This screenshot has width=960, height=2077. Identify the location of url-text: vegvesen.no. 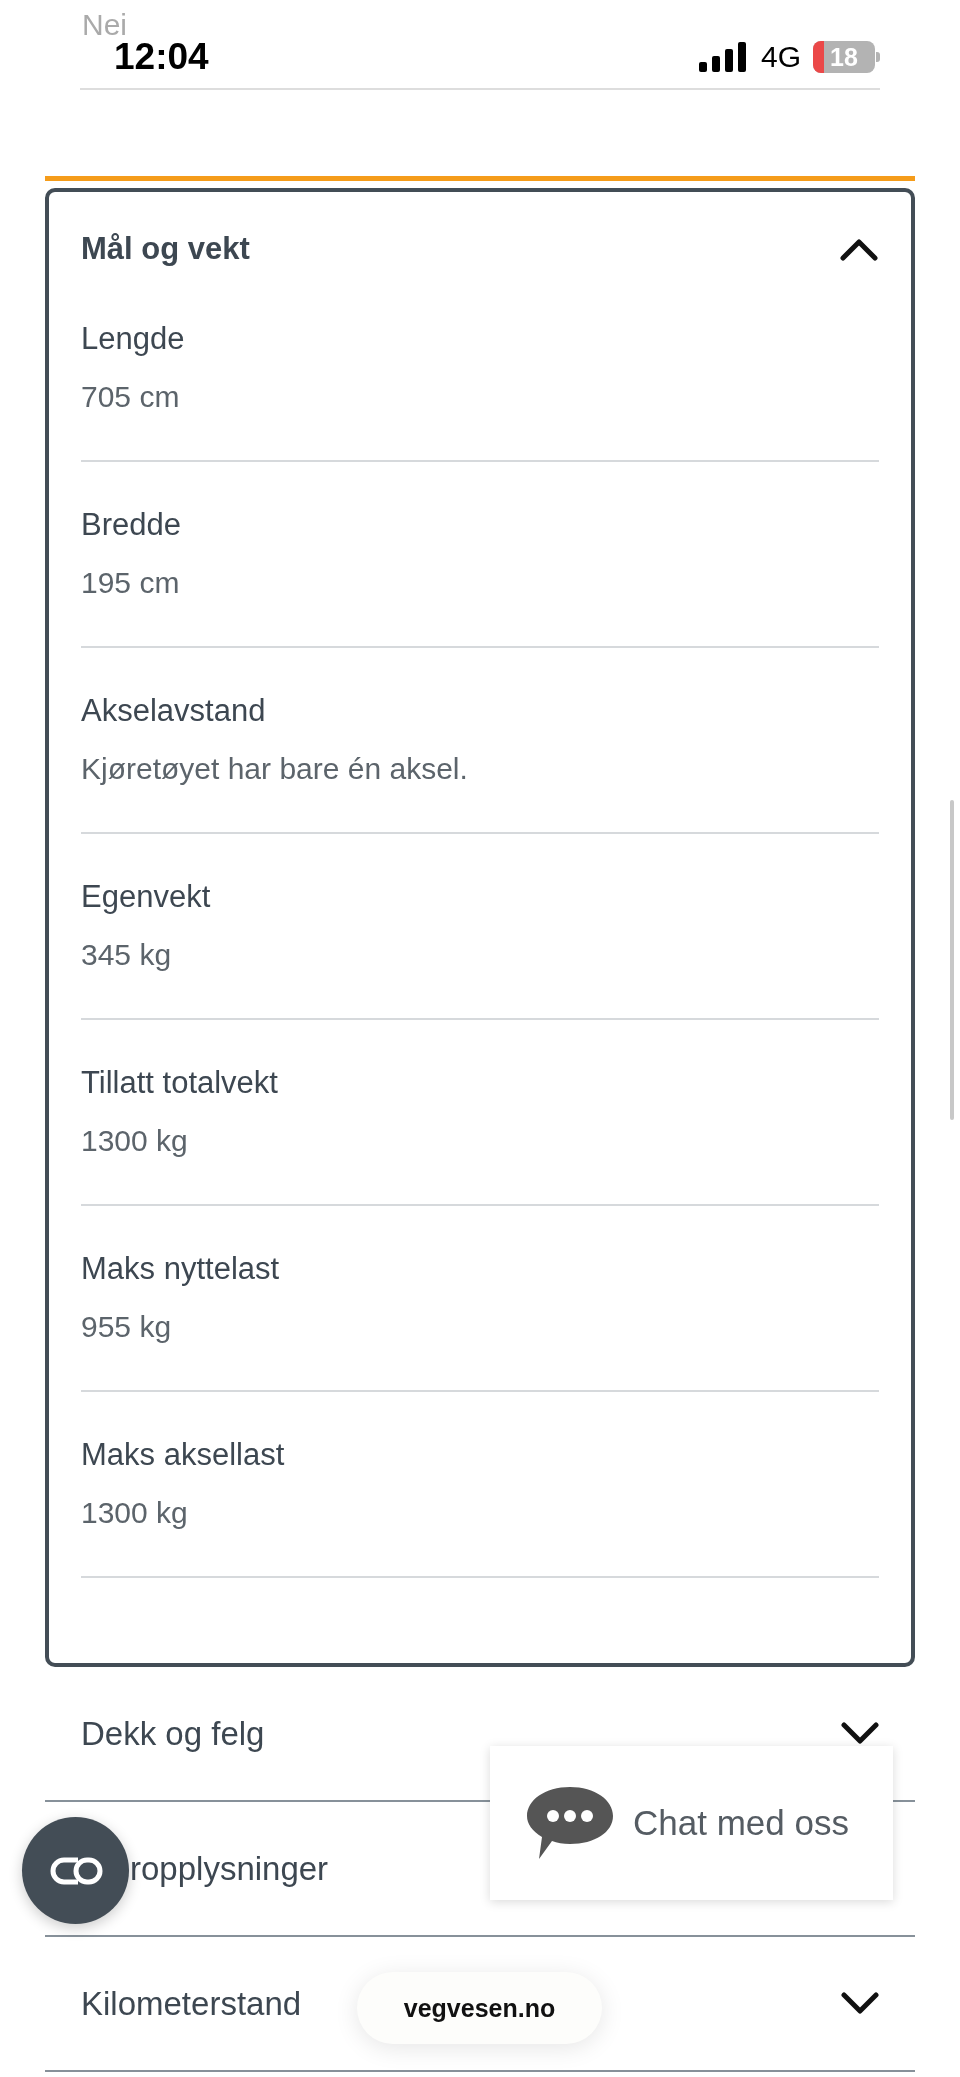
(479, 2008).